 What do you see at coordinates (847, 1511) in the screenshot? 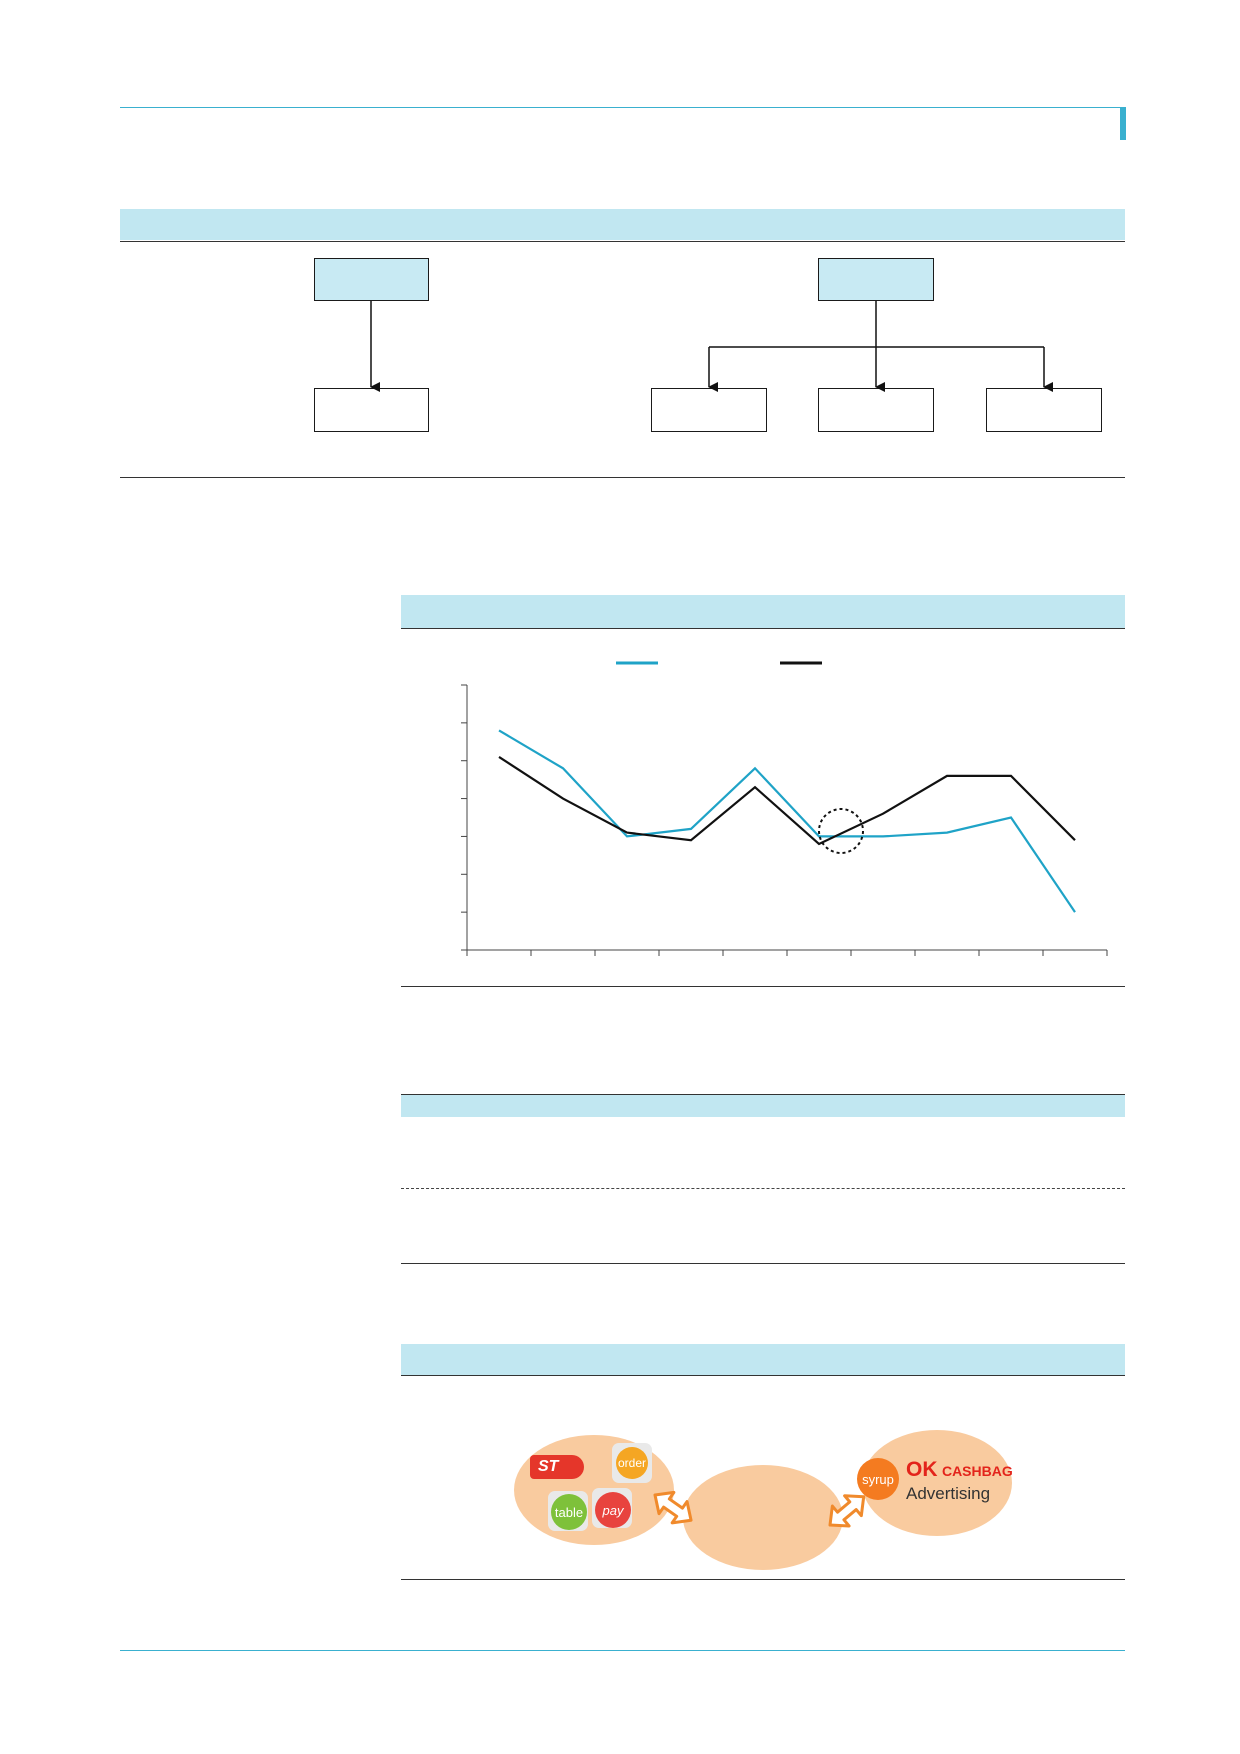
I see `double-arrow-right-icon` at bounding box center [847, 1511].